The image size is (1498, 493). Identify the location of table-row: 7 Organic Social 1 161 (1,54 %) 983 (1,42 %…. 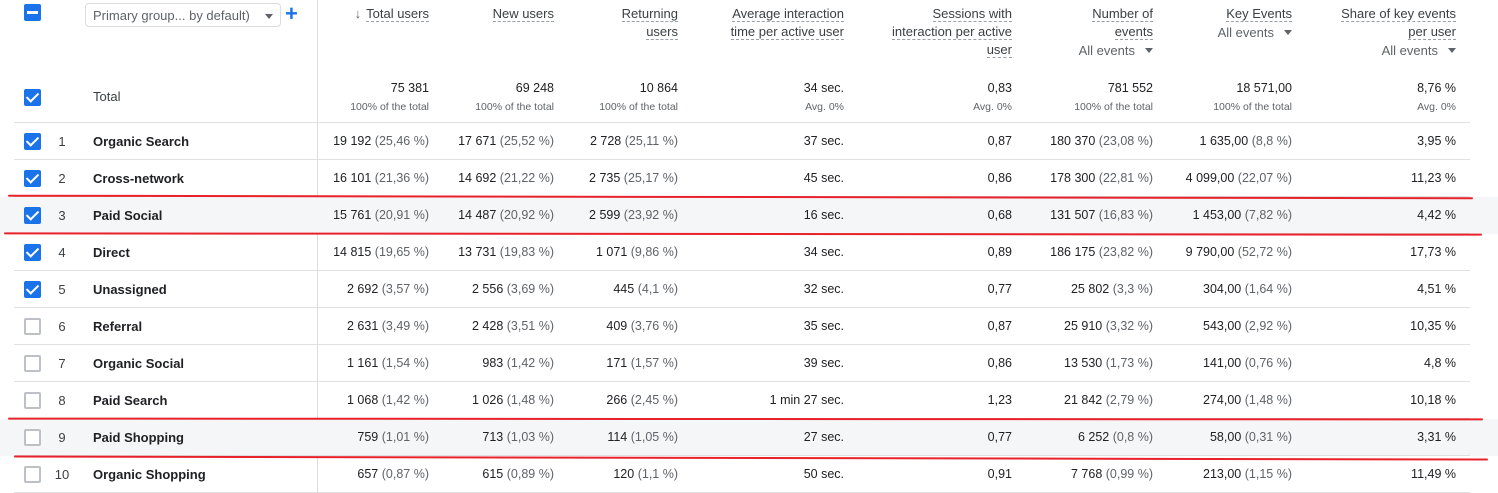
(749, 363).